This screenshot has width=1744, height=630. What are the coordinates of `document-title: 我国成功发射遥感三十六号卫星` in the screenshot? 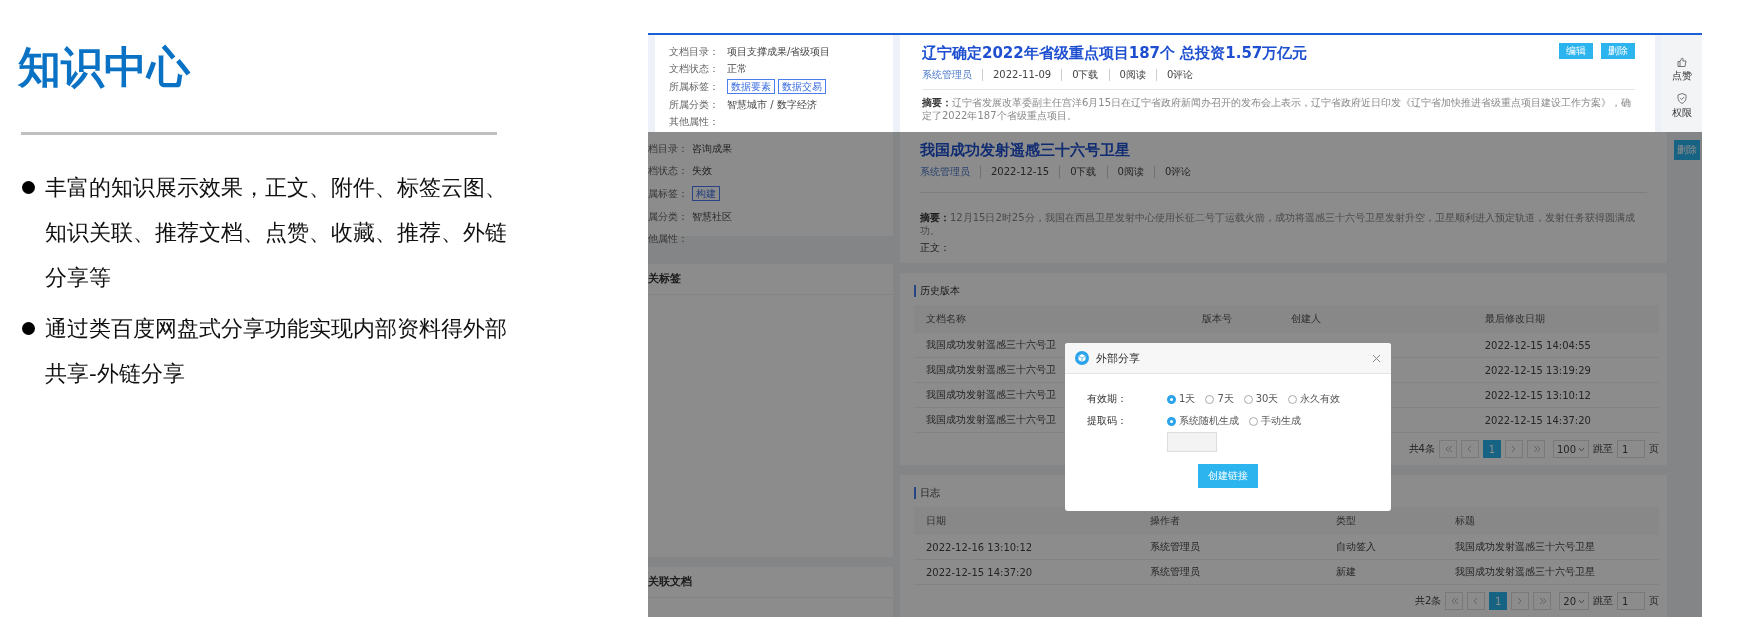 It's located at (1025, 150).